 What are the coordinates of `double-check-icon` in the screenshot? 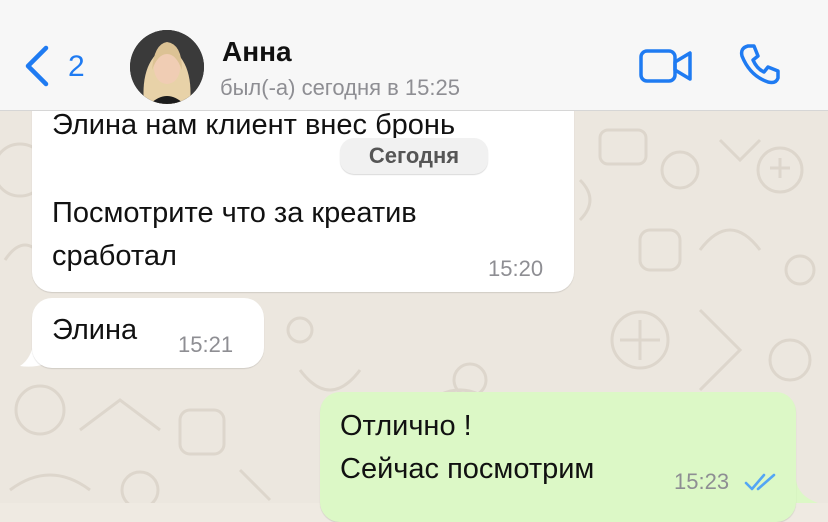 It's located at (760, 482).